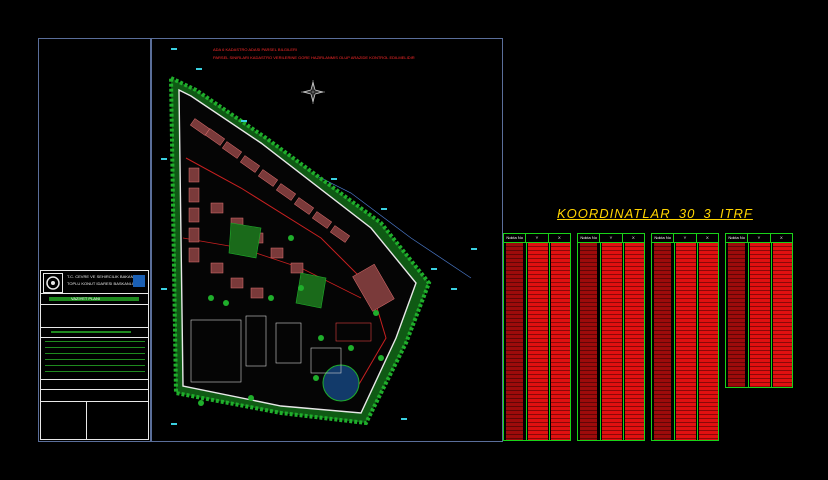 This screenshot has width=828, height=480. Describe the element at coordinates (313, 92) in the screenshot. I see `north-arrow-icon` at that location.